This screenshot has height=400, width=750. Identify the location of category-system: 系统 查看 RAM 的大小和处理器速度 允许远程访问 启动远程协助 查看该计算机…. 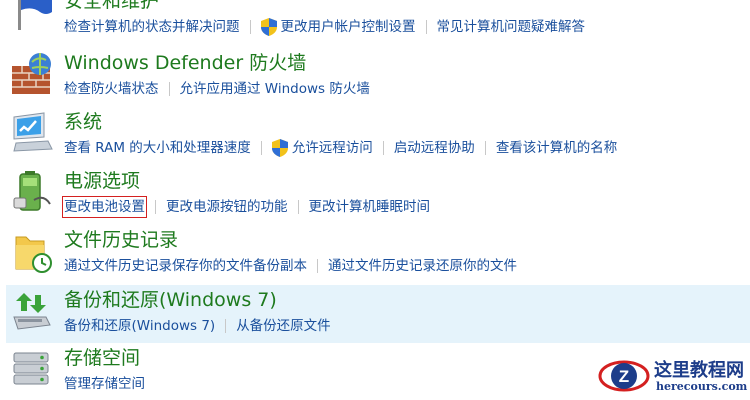
(378, 136).